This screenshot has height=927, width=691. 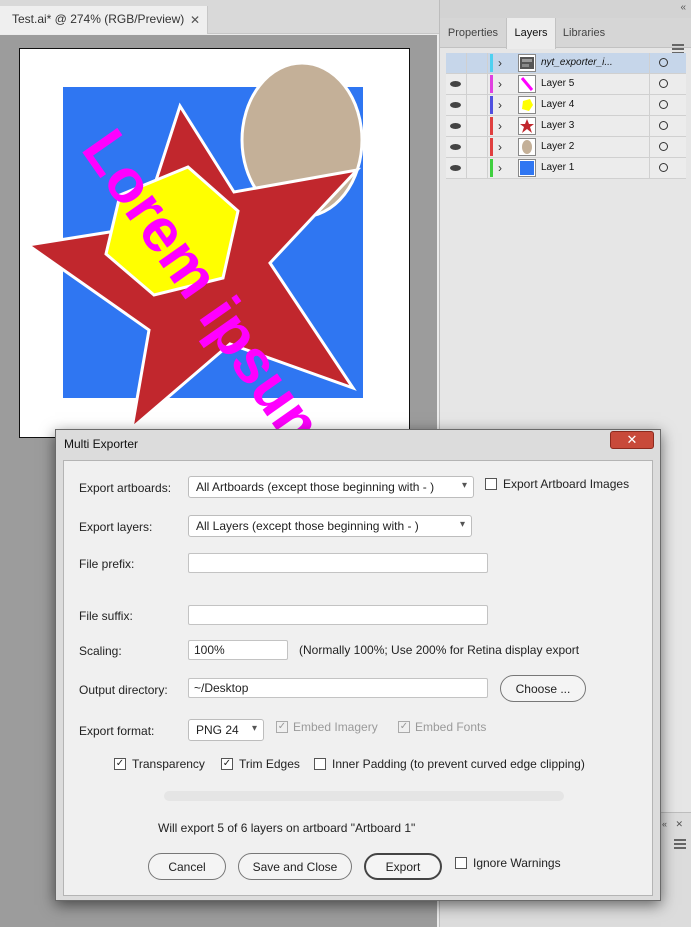 I want to click on layer-name: Layer 1, so click(x=591, y=167).